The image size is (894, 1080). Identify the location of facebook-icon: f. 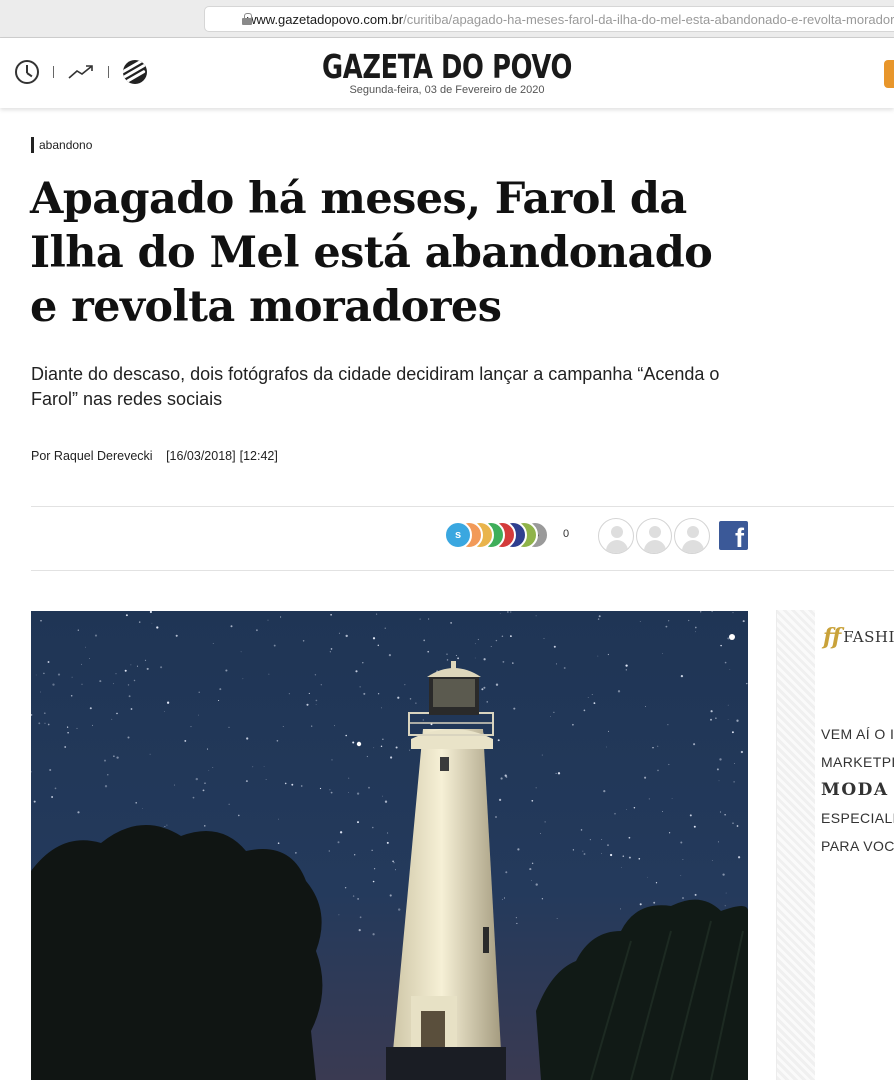
(733, 535).